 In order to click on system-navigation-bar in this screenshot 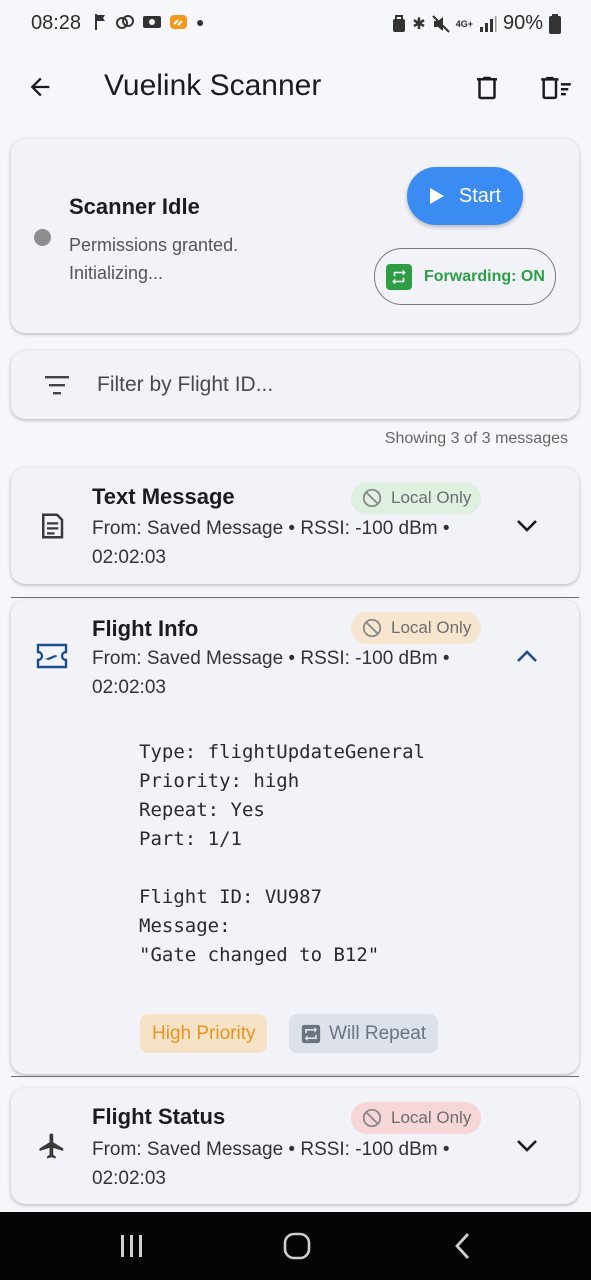, I will do `click(295, 1246)`.